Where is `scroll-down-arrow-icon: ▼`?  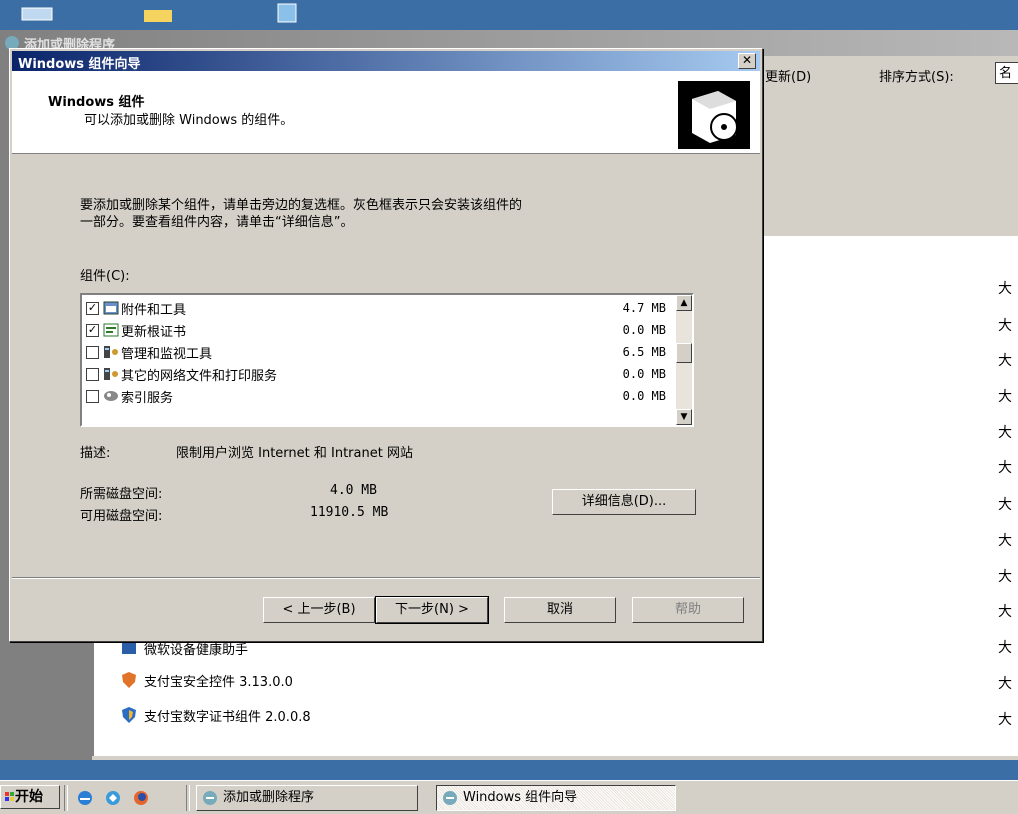 scroll-down-arrow-icon: ▼ is located at coordinates (684, 417).